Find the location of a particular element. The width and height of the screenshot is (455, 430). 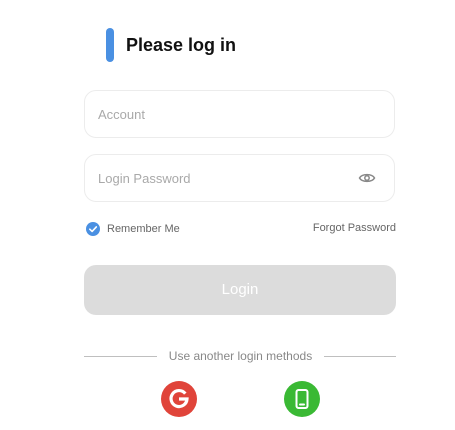

password-field is located at coordinates (239, 178).